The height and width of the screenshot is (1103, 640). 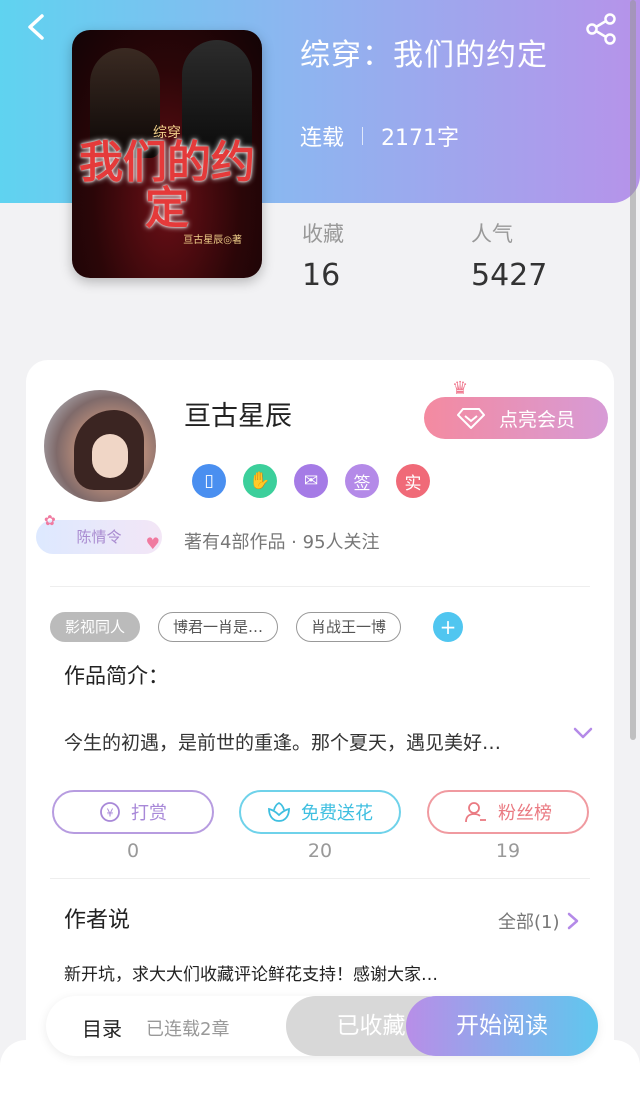 What do you see at coordinates (509, 255) in the screenshot?
I see `stat-popularity: 人气 5427` at bounding box center [509, 255].